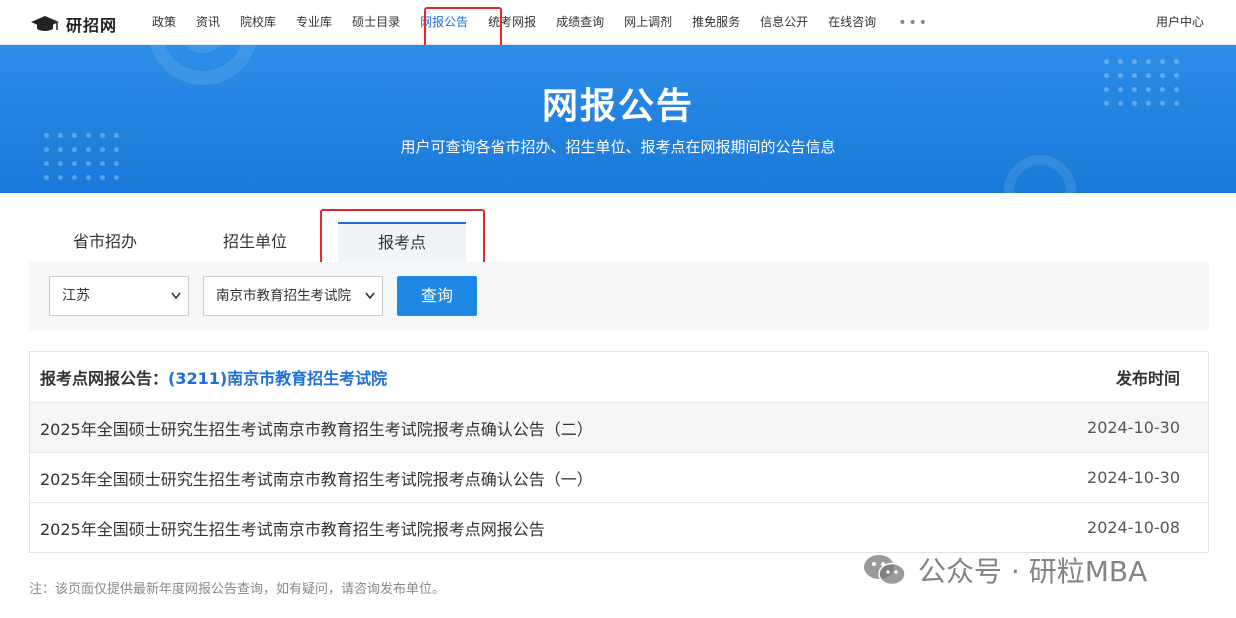 This screenshot has height=618, width=1236. What do you see at coordinates (402, 242) in the screenshot?
I see `tab-exam-site: 报考点` at bounding box center [402, 242].